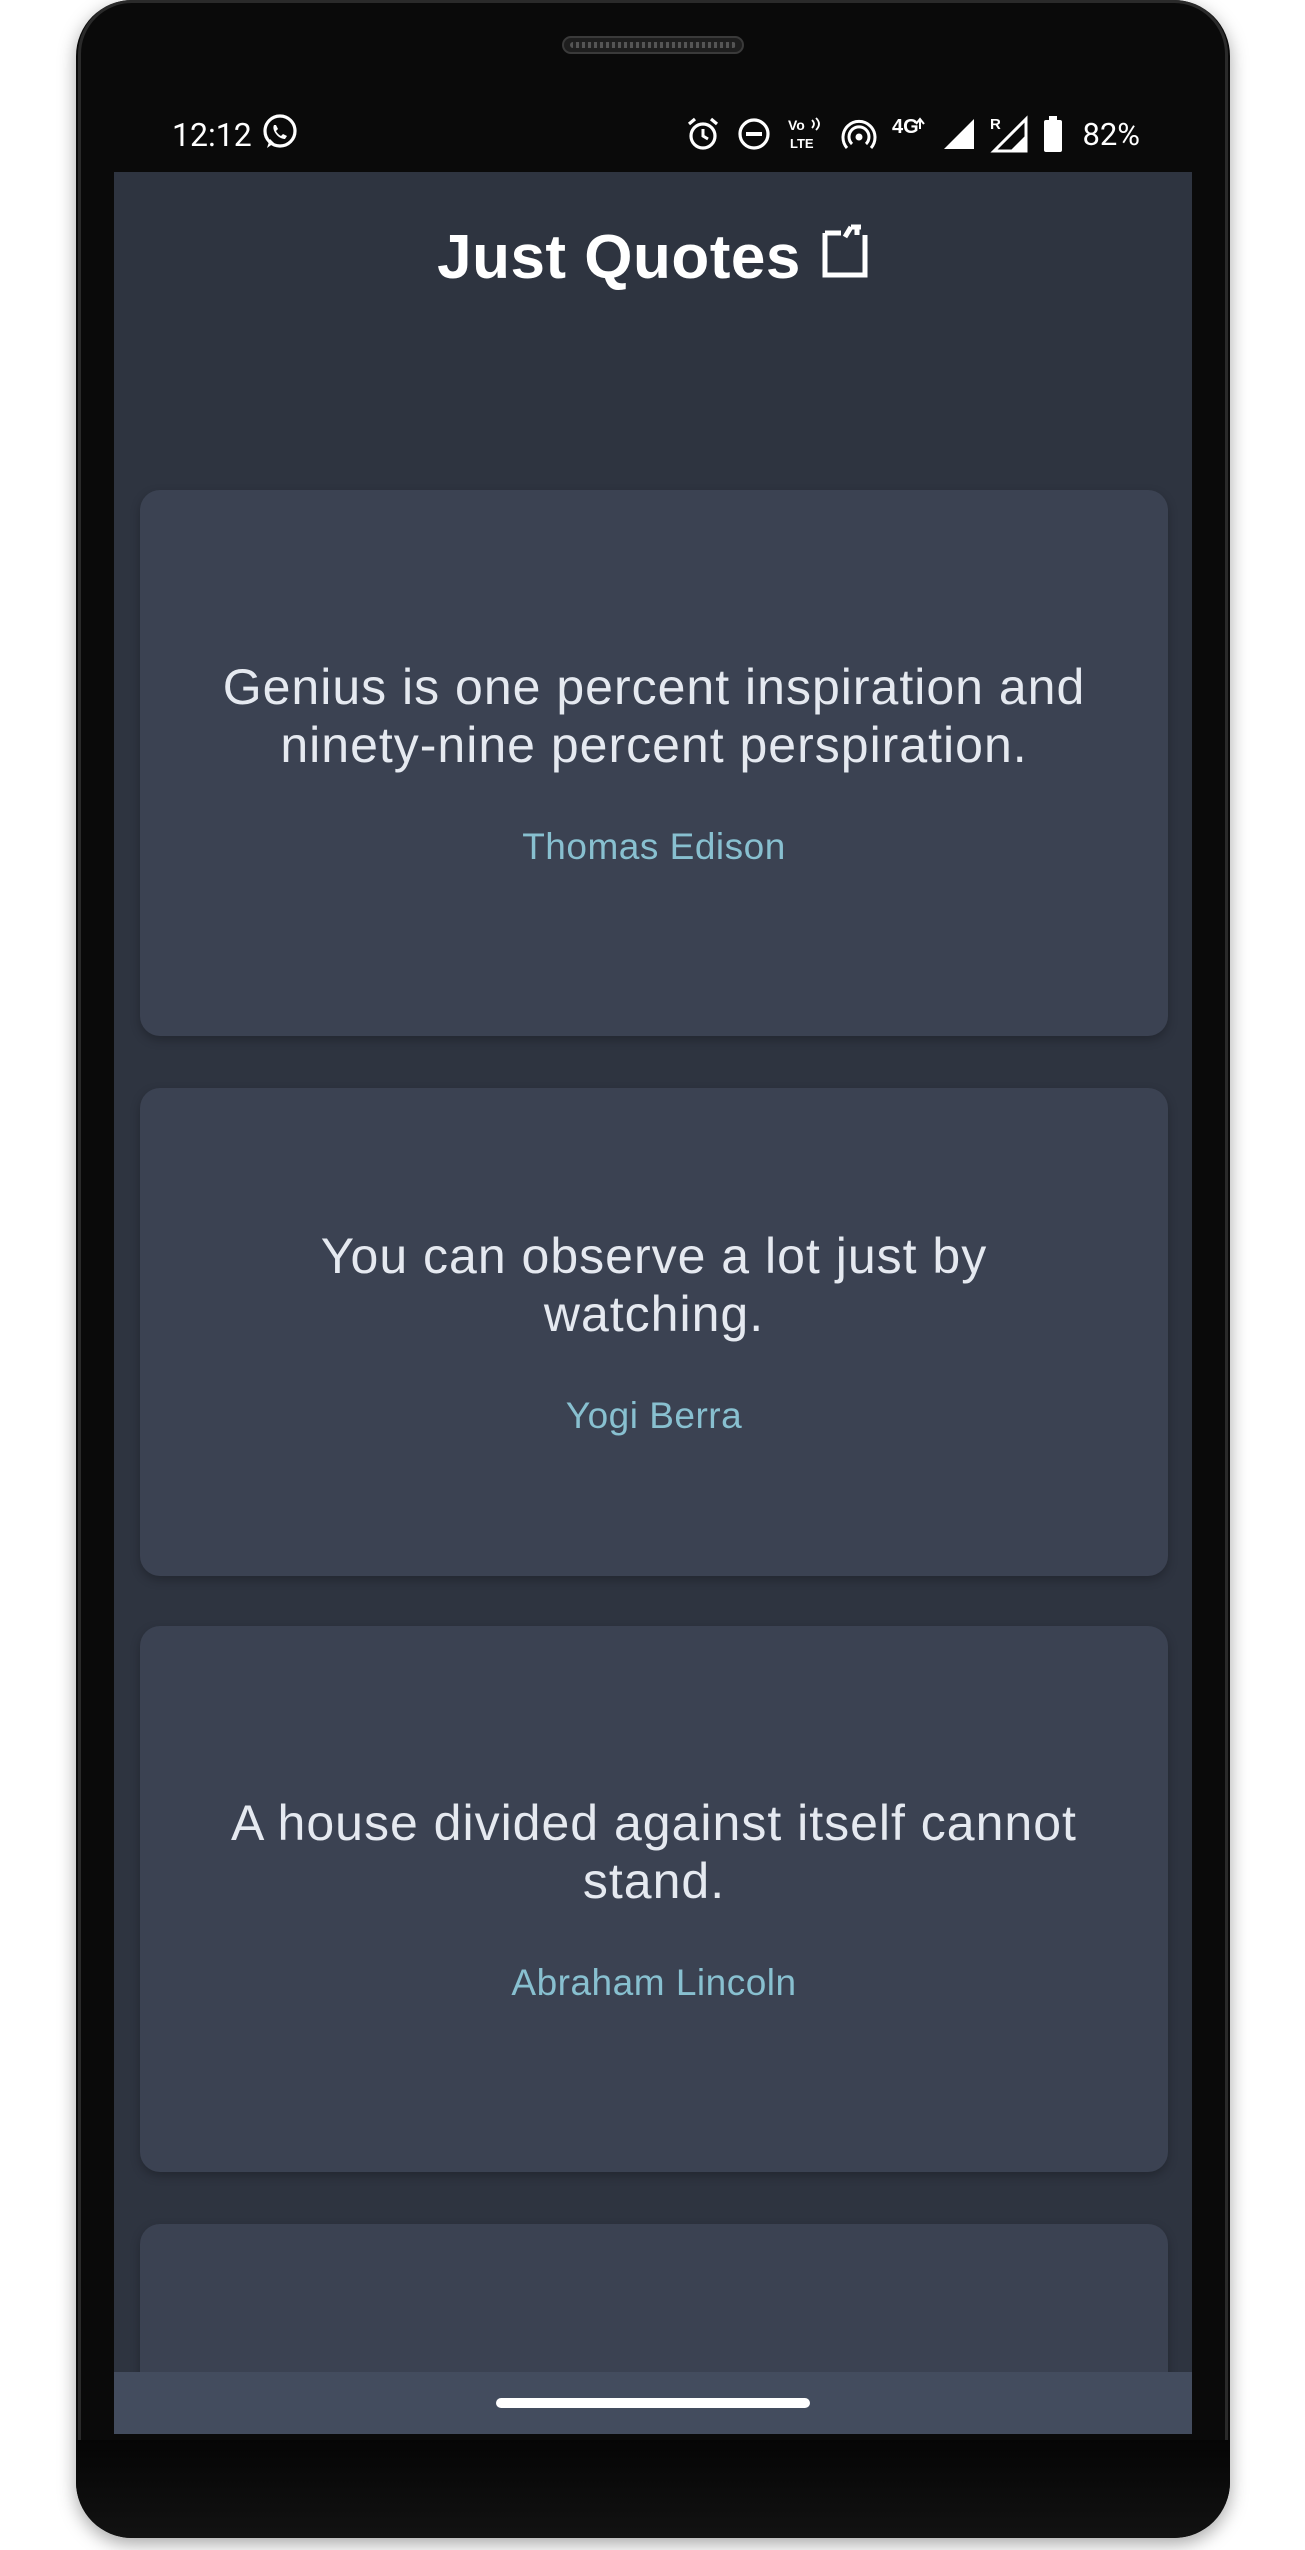  Describe the element at coordinates (754, 134) in the screenshot. I see `do-not-disturb-icon` at that location.